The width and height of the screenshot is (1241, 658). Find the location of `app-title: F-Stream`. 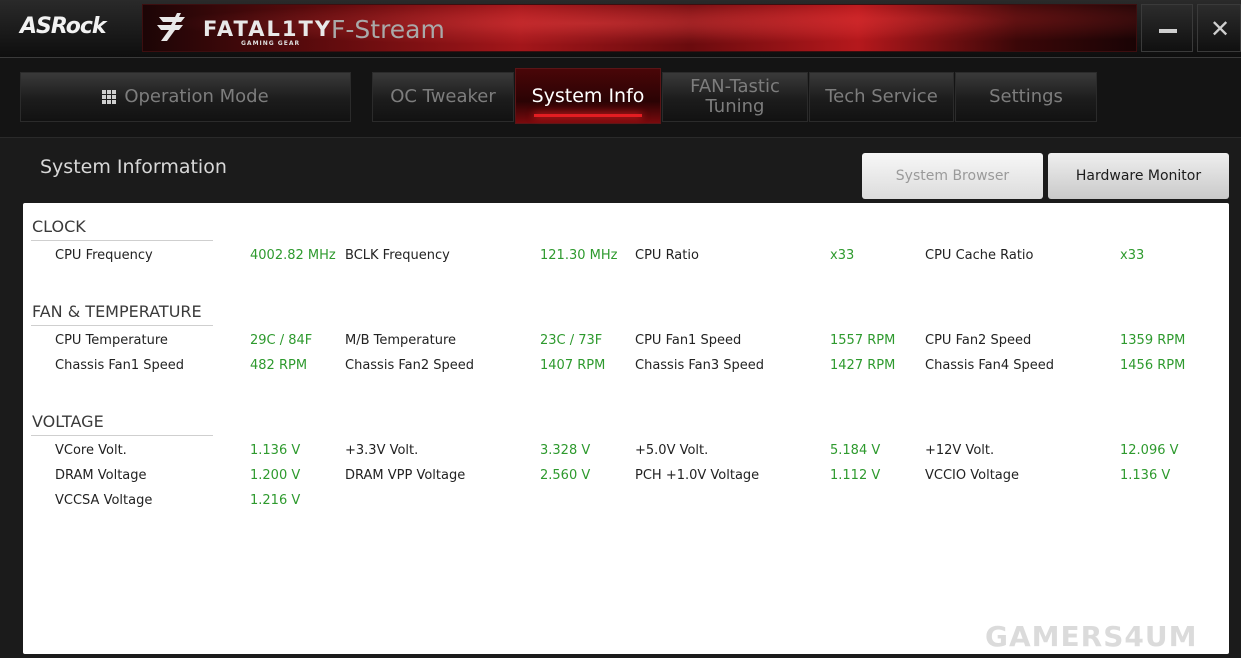

app-title: F-Stream is located at coordinates (388, 29).